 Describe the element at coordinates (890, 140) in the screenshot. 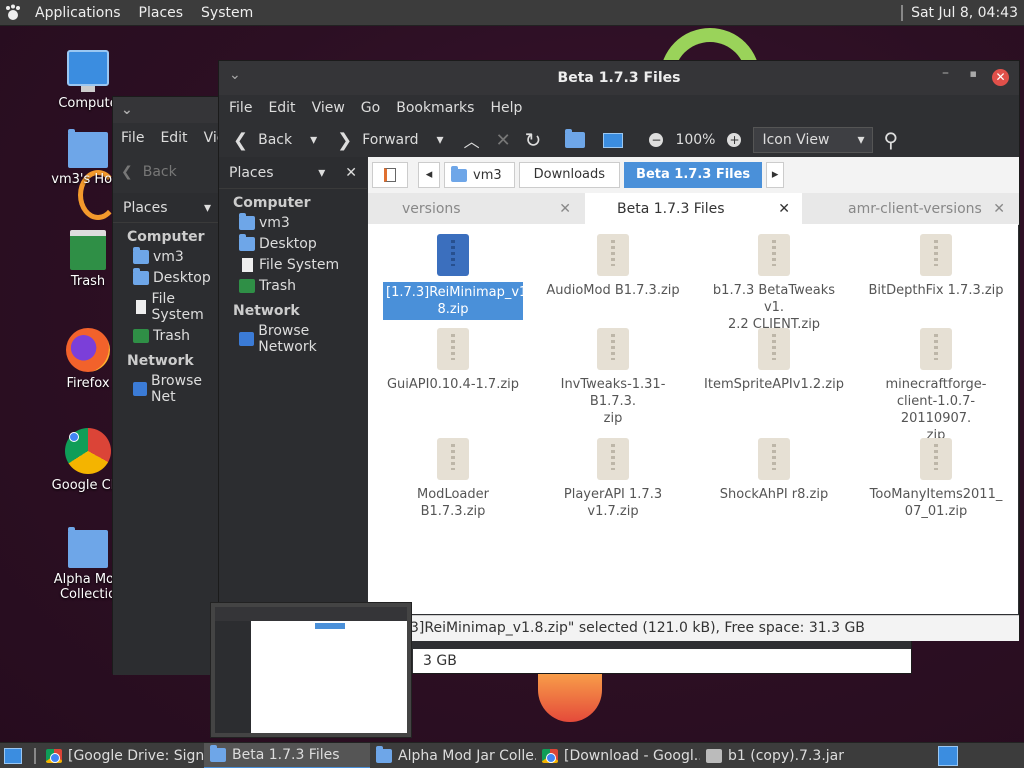

I see `search-icon: ⚲` at that location.